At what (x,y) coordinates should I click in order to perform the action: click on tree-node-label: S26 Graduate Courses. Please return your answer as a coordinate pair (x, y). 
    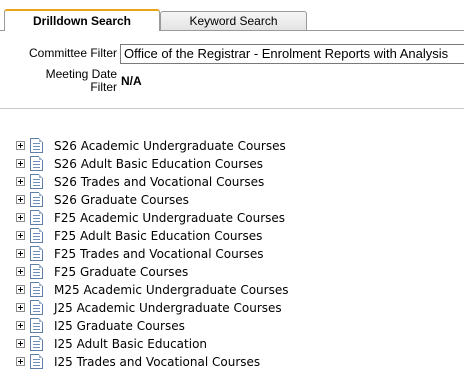
    Looking at the image, I should click on (121, 200).